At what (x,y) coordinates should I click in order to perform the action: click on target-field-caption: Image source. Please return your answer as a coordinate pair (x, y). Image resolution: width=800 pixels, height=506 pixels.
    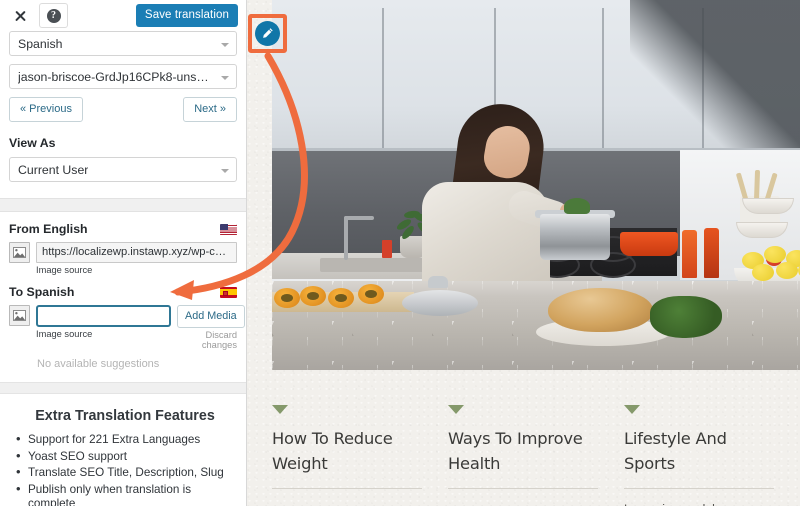
    Looking at the image, I should click on (64, 334).